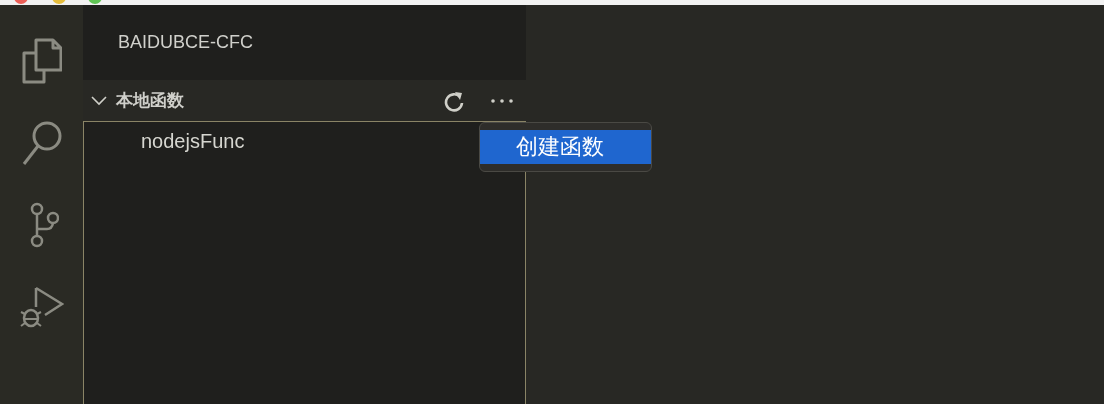 The width and height of the screenshot is (1104, 404). What do you see at coordinates (565, 147) in the screenshot?
I see `menu-item: 创建函数` at bounding box center [565, 147].